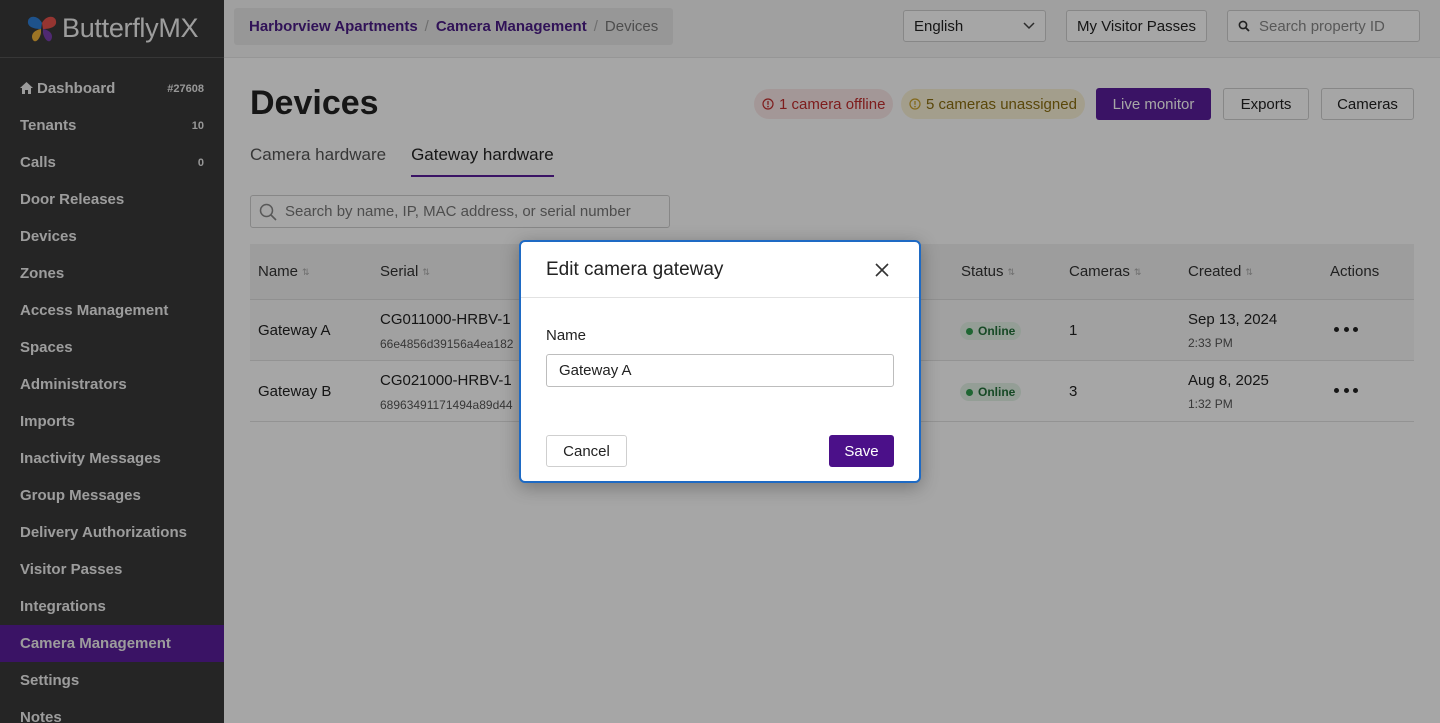  Describe the element at coordinates (720, 370) in the screenshot. I see `gateway-name-input` at that location.